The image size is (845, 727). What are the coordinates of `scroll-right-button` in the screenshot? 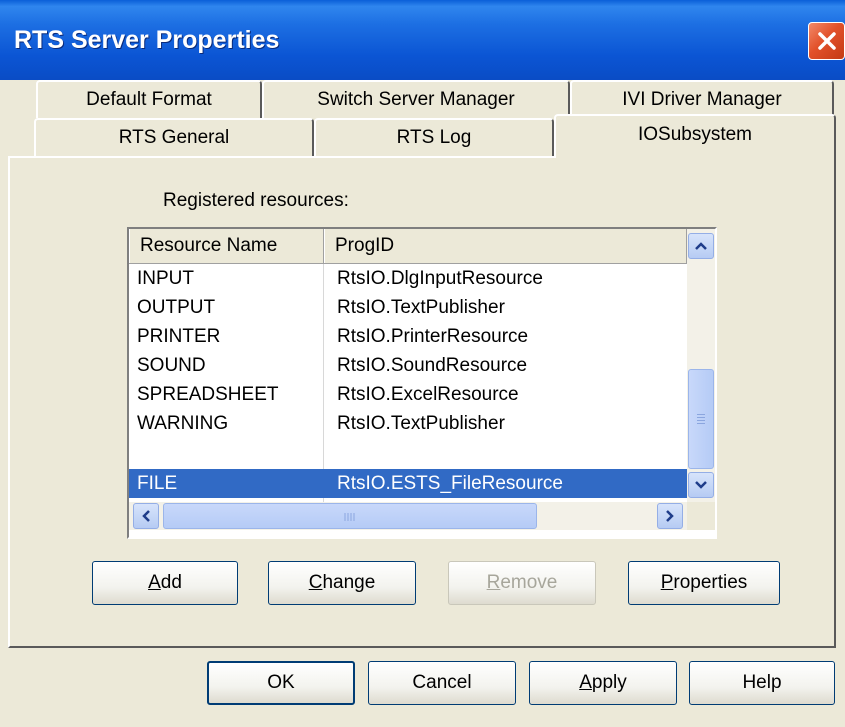 It's located at (670, 516).